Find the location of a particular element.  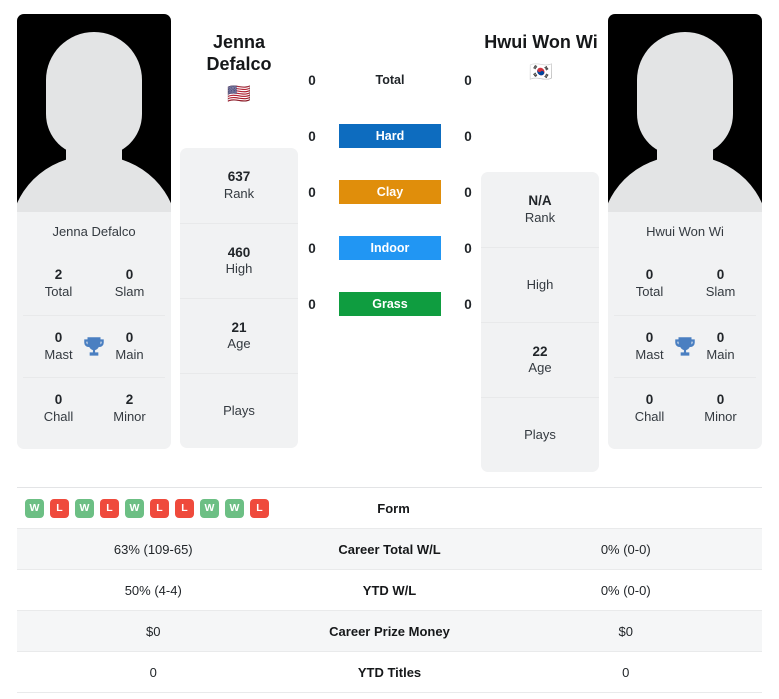

player-flag-left: 🇺🇸 is located at coordinates (239, 94).